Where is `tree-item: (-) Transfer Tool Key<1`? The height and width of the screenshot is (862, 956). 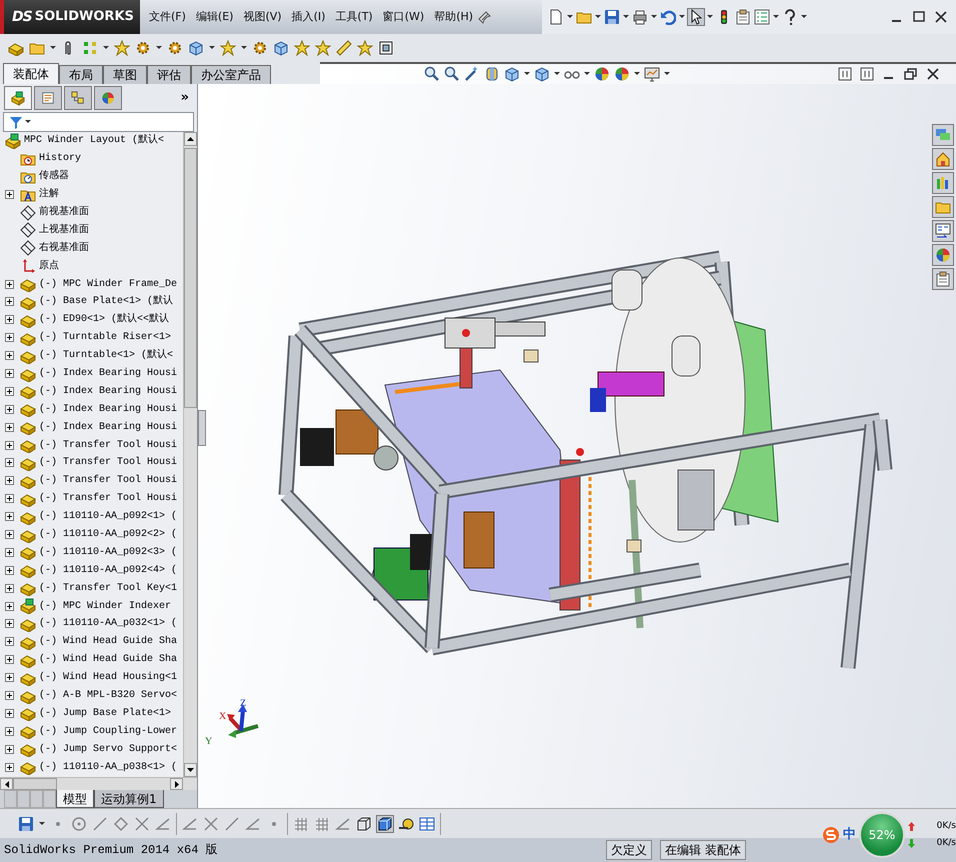
tree-item: (-) Transfer Tool Key<1 is located at coordinates (91, 588).